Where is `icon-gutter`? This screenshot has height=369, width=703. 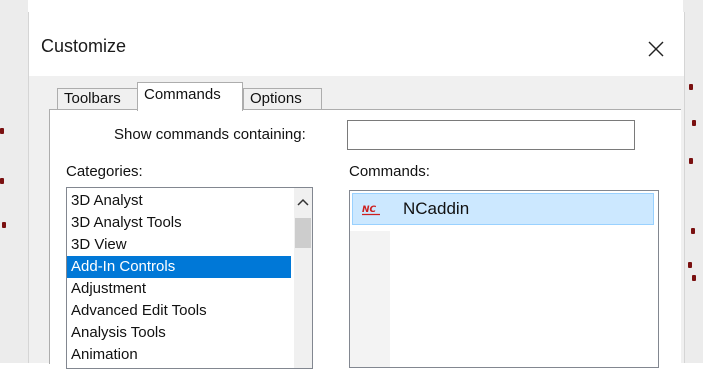 icon-gutter is located at coordinates (370, 299).